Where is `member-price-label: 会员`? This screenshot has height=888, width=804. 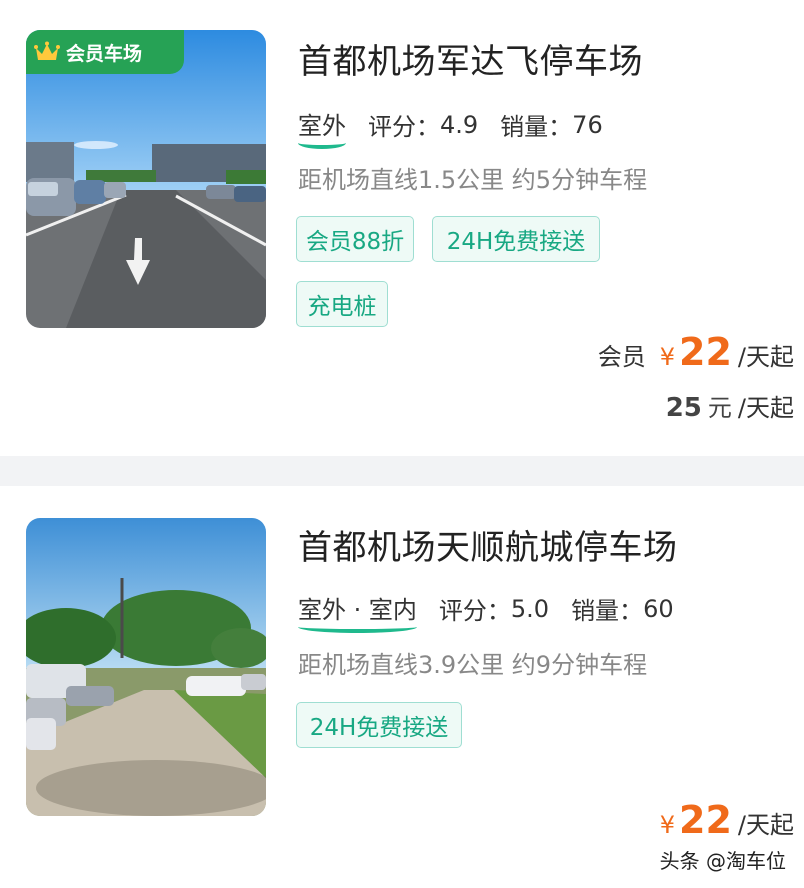 member-price-label: 会员 is located at coordinates (621, 357).